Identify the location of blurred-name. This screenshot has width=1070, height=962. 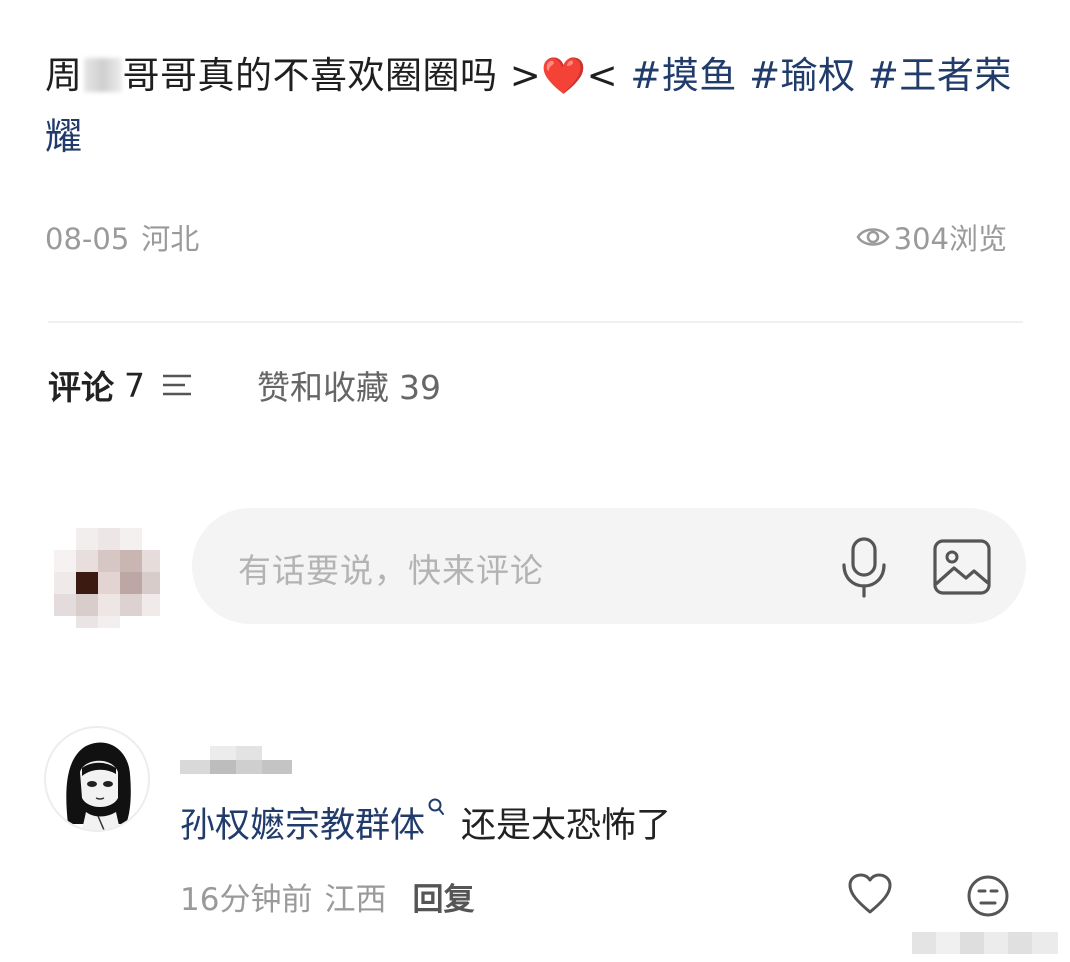
(102, 75).